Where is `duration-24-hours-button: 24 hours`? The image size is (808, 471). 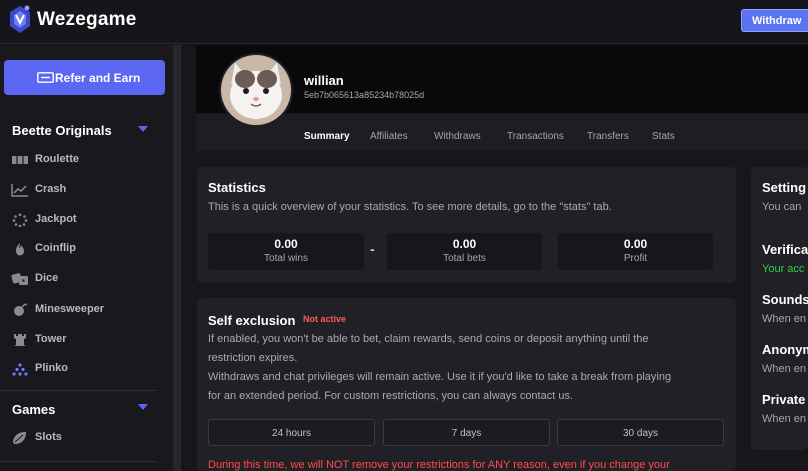
duration-24-hours-button: 24 hours is located at coordinates (291, 432).